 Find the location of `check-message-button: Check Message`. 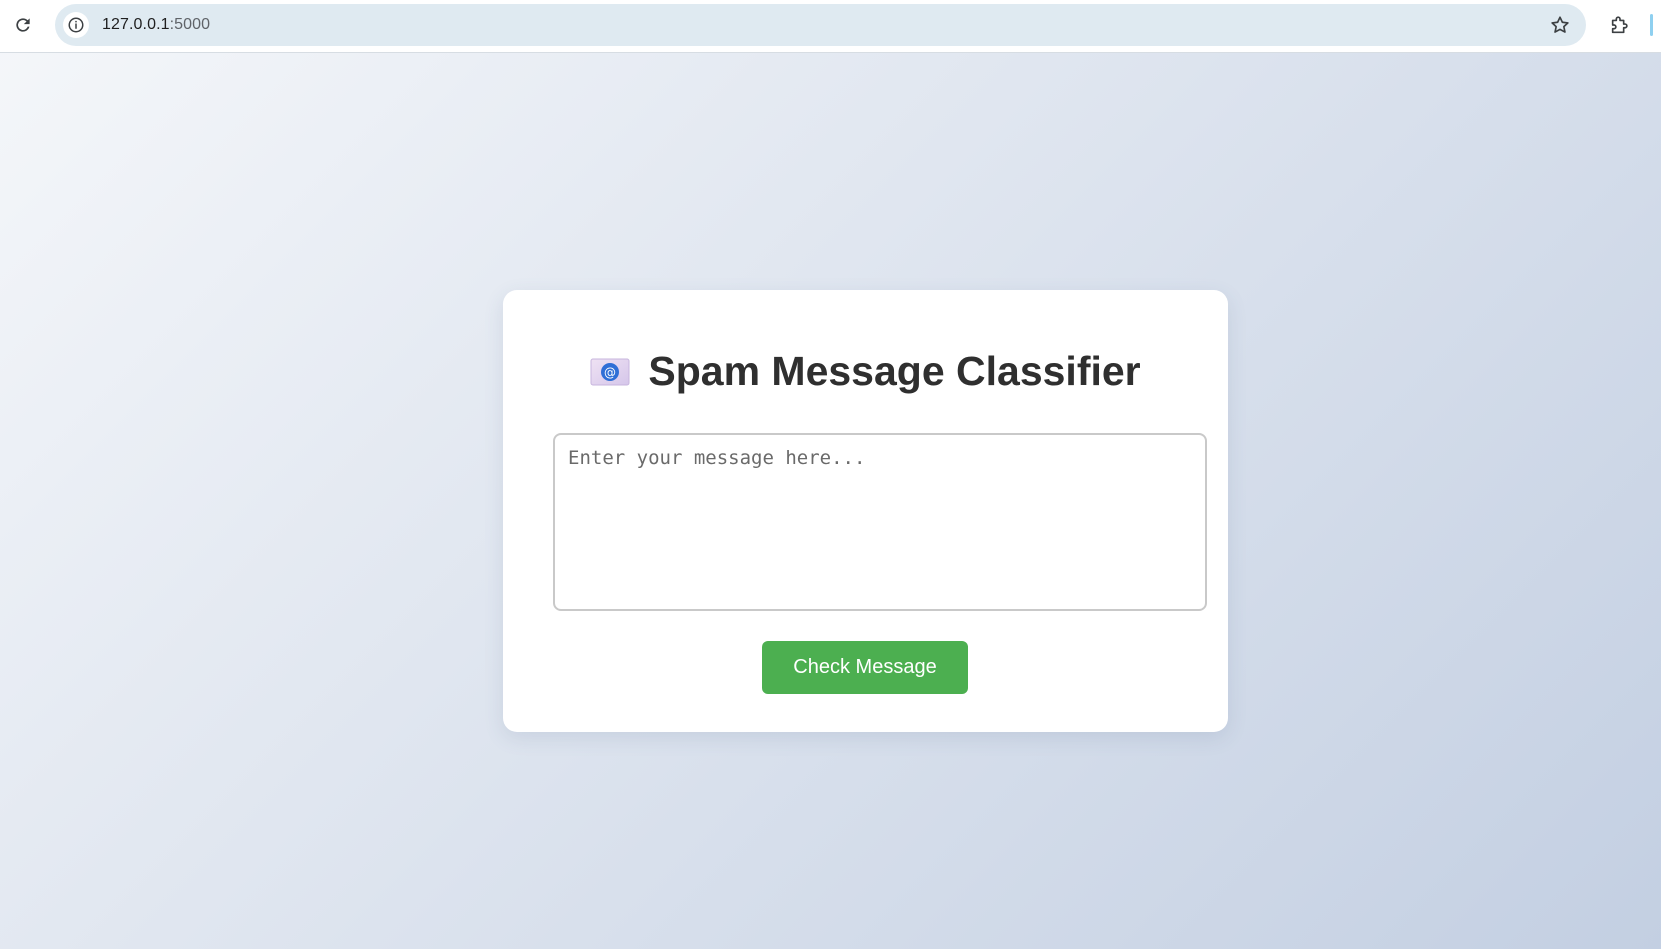

check-message-button: Check Message is located at coordinates (865, 667).